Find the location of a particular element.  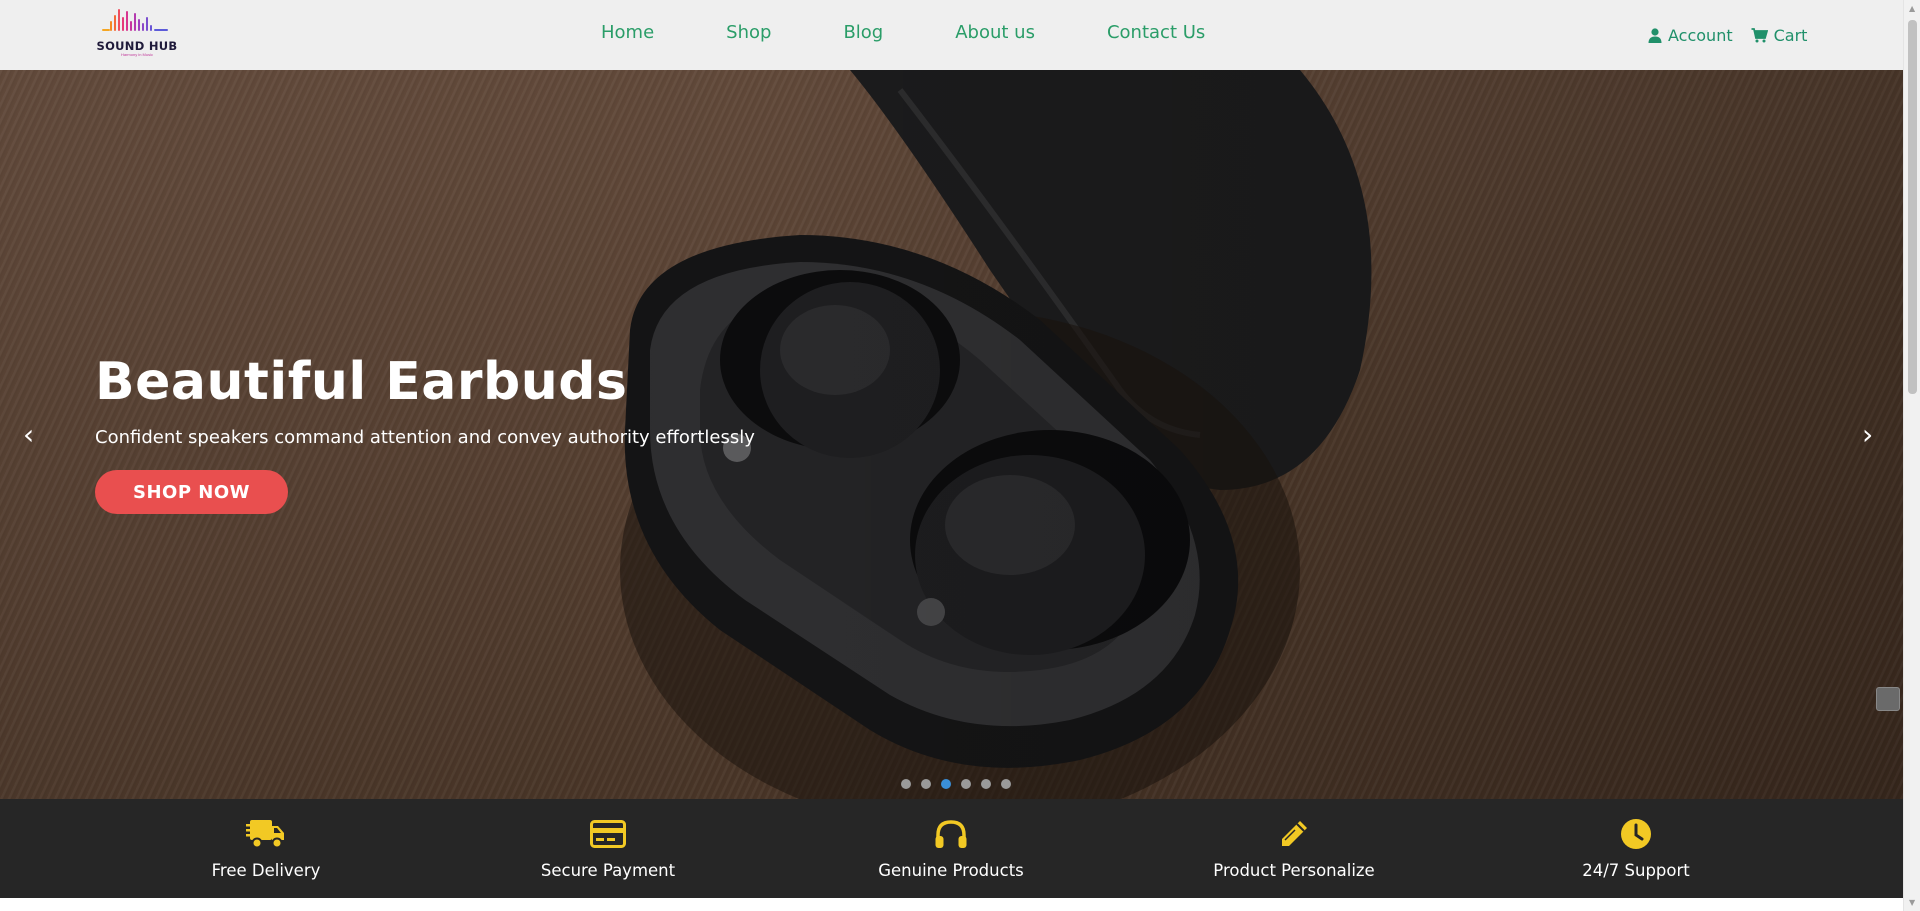

feature-label: 24/7 Support is located at coordinates (1636, 870).